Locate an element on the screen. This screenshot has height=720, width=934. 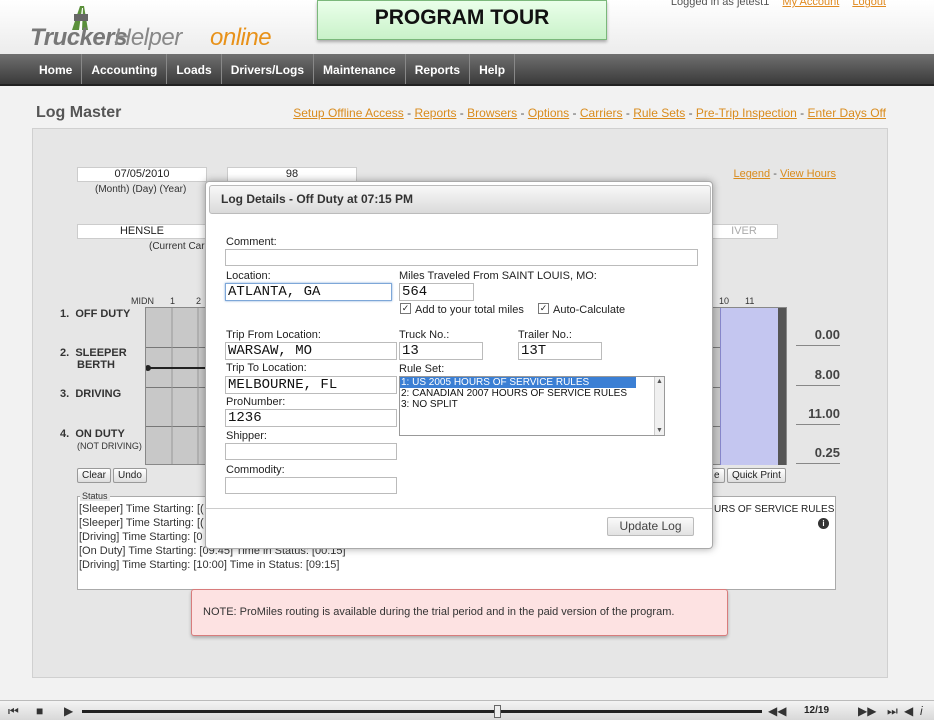
nav-accounting: Accounting is located at coordinates (125, 69).